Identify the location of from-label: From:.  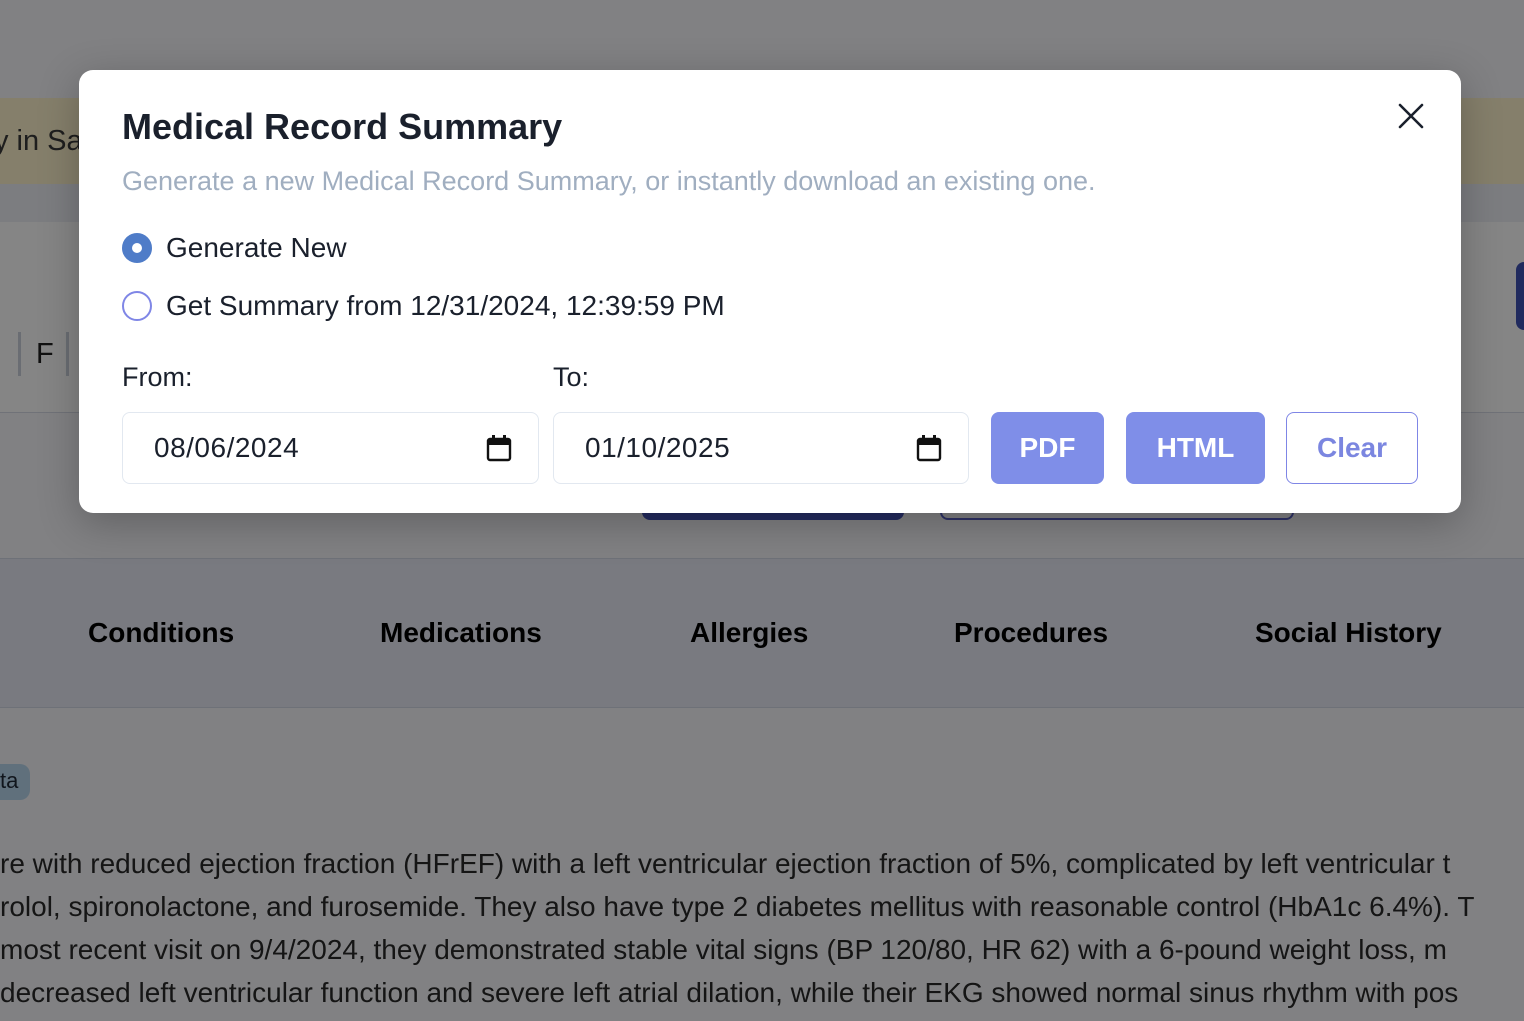
(157, 377).